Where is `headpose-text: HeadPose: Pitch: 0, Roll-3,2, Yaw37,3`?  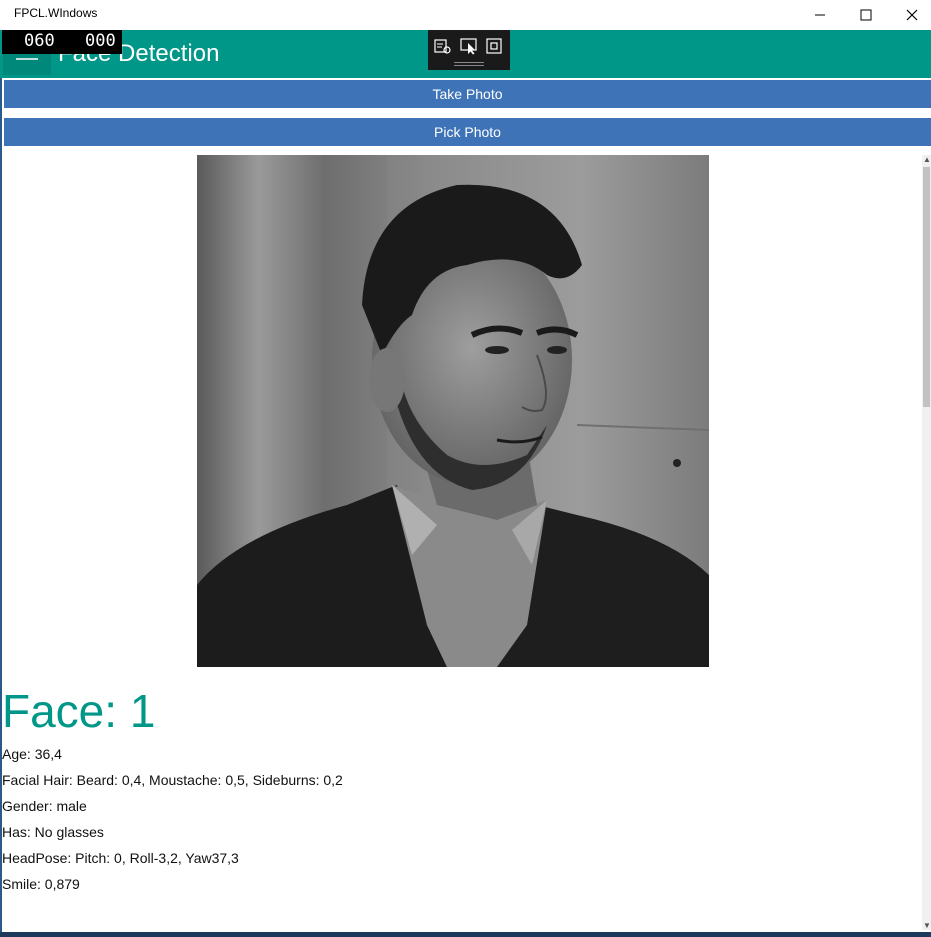
headpose-text: HeadPose: Pitch: 0, Roll-3,2, Yaw37,3 is located at coordinates (120, 858).